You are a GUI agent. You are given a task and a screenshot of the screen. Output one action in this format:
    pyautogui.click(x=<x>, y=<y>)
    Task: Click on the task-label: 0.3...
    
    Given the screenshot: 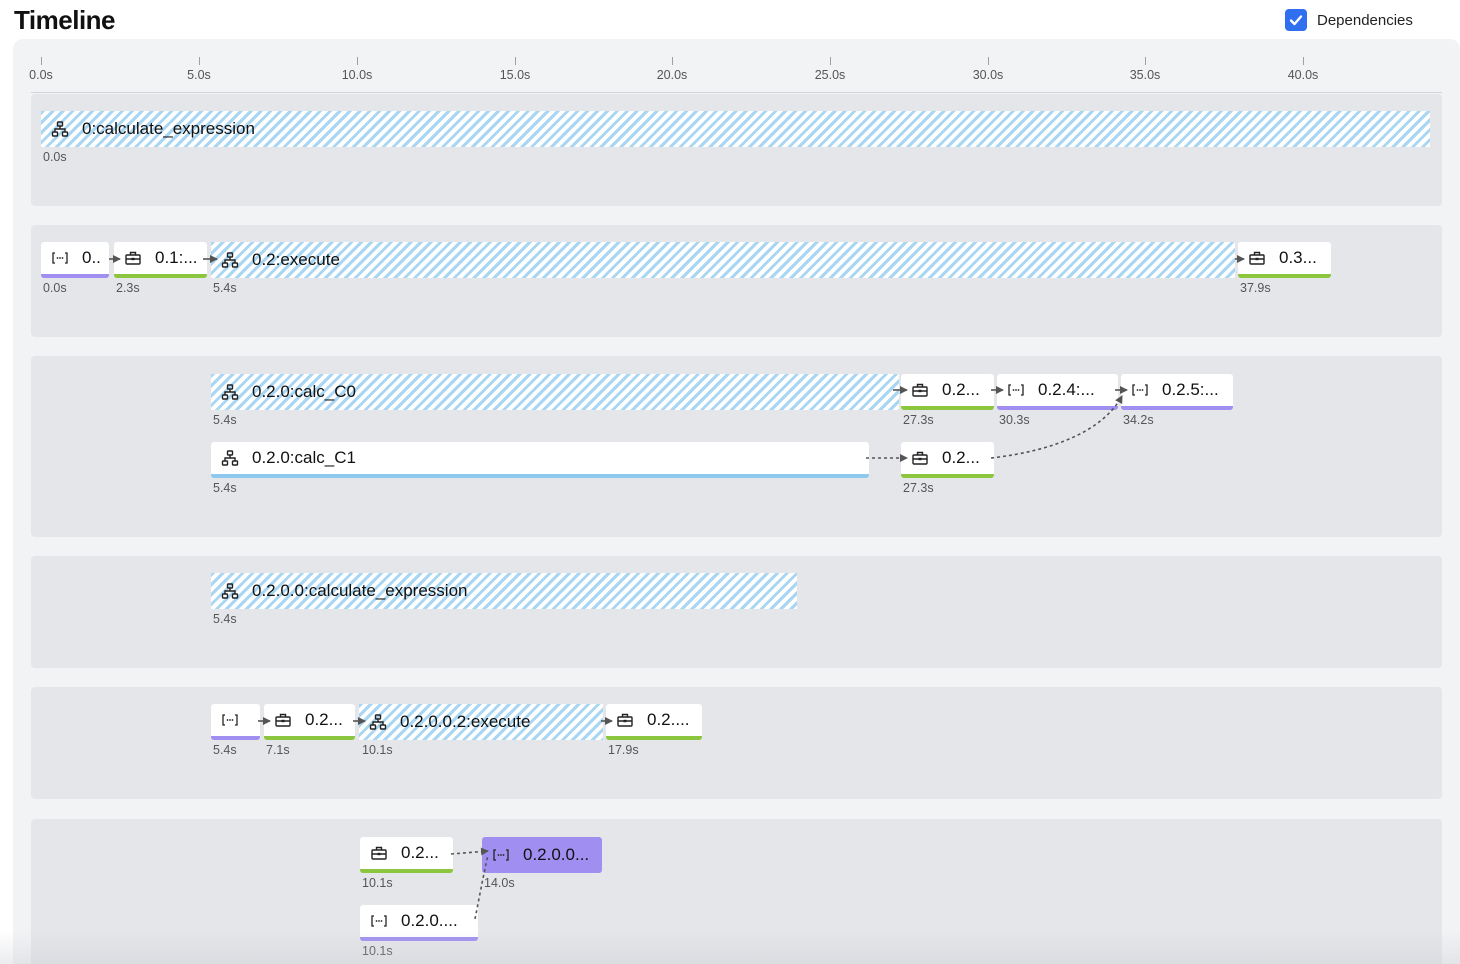 What is the action you would take?
    pyautogui.click(x=1298, y=257)
    